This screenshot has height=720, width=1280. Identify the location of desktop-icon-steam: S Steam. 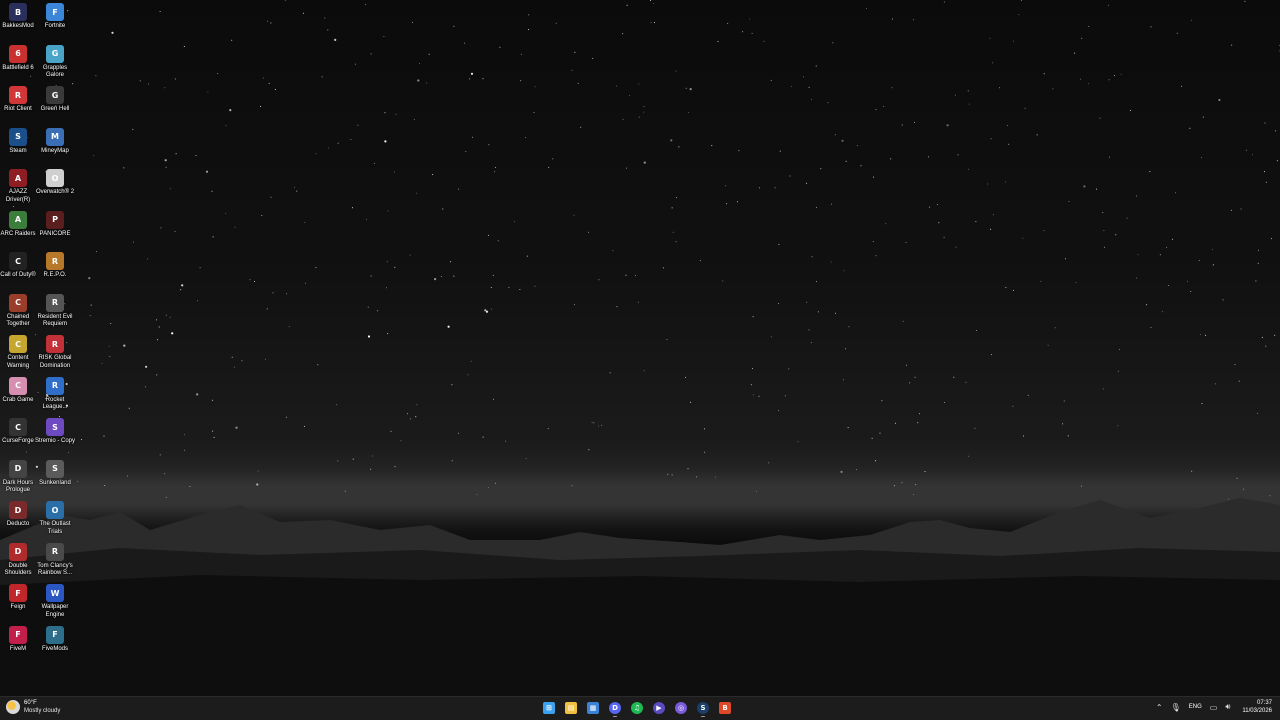
(18, 141).